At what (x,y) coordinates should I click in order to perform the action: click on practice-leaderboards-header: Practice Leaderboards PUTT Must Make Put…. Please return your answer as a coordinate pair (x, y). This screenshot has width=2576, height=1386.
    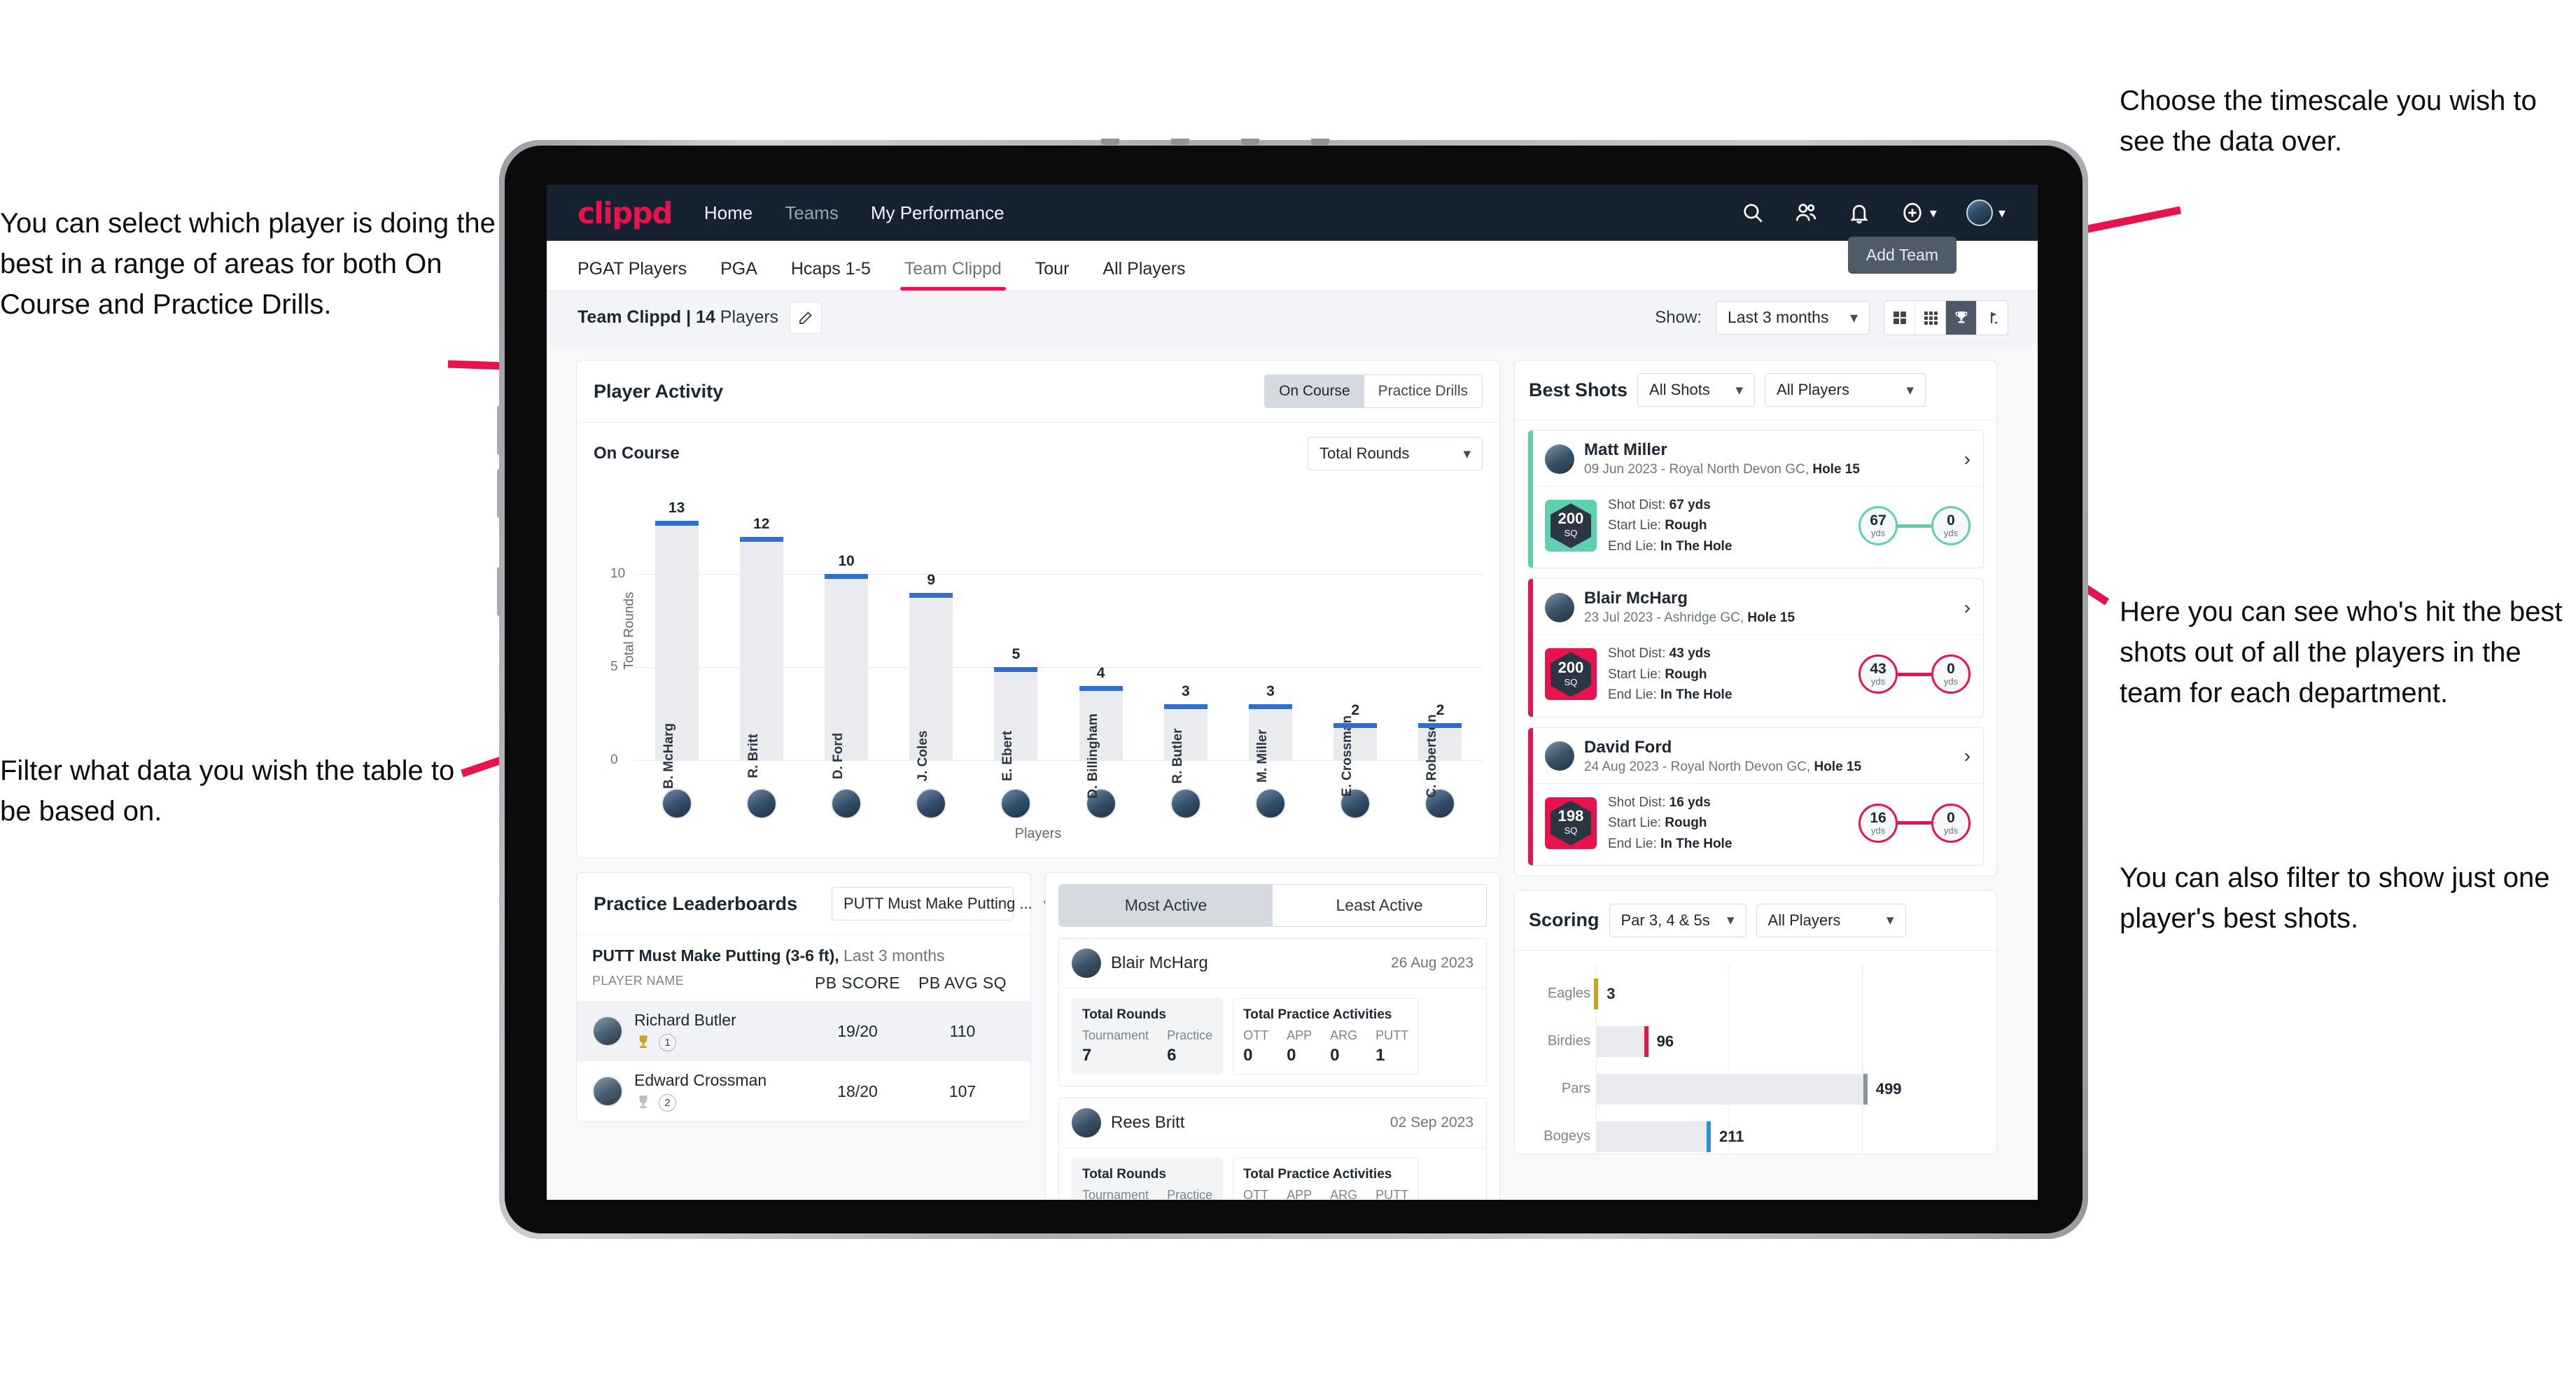
    Looking at the image, I should click on (814, 904).